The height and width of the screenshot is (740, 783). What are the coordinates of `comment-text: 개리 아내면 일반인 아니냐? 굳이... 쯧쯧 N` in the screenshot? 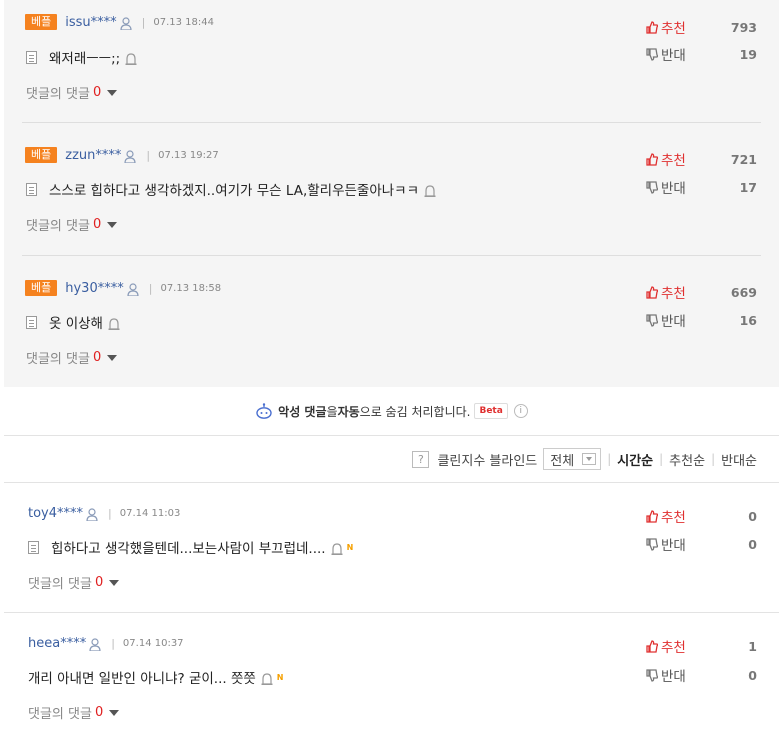 It's located at (156, 677).